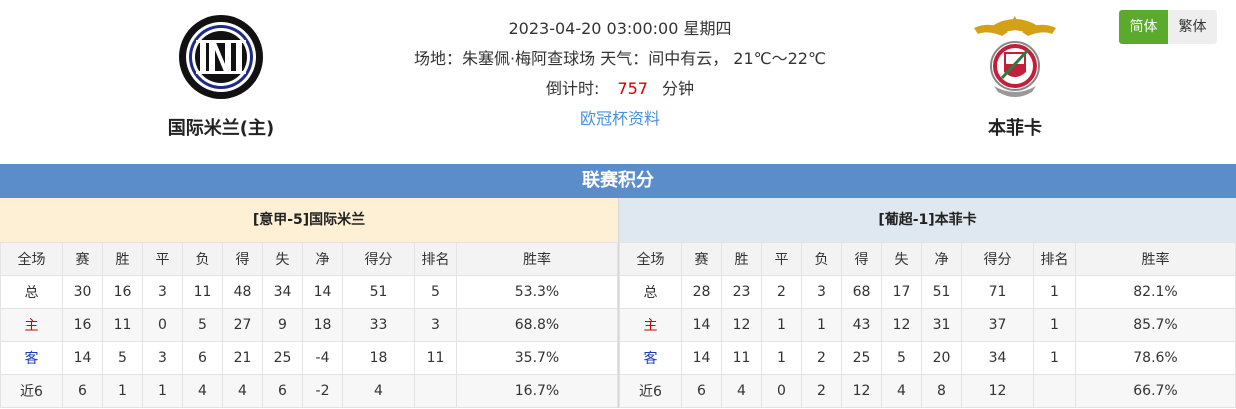 Image resolution: width=1236 pixels, height=409 pixels. What do you see at coordinates (221, 57) in the screenshot?
I see `inter-milan-crest-icon` at bounding box center [221, 57].